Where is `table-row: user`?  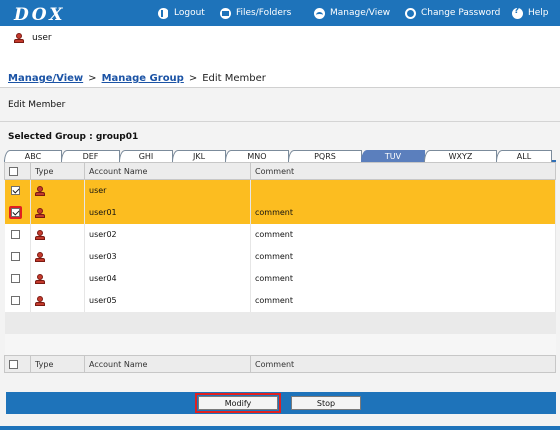 table-row: user is located at coordinates (280, 190).